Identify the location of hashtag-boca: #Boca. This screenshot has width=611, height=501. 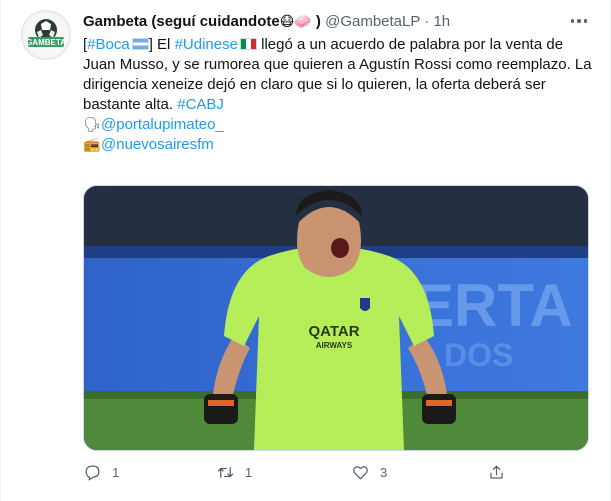
(108, 44).